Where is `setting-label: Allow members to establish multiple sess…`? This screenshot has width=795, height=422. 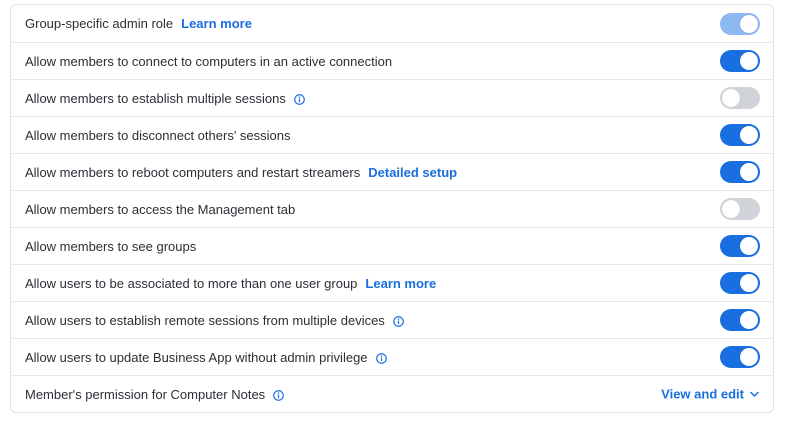 setting-label: Allow members to establish multiple sess… is located at coordinates (155, 98).